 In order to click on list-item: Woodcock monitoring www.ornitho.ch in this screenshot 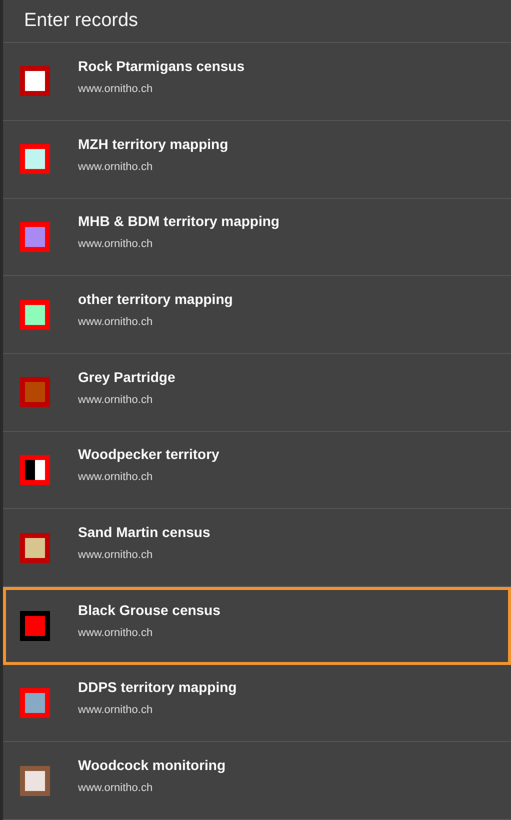, I will do `click(257, 781)`.